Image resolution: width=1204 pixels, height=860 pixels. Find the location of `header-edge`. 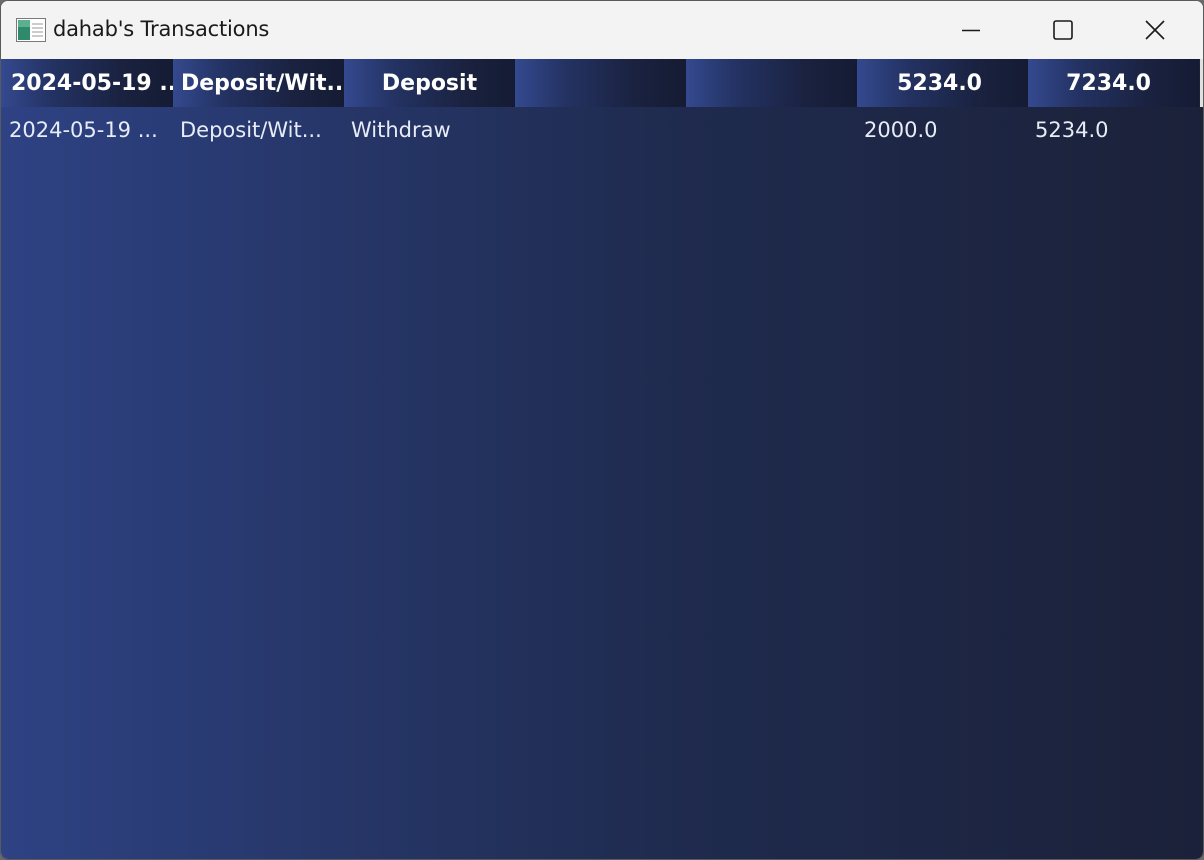

header-edge is located at coordinates (1201, 83).